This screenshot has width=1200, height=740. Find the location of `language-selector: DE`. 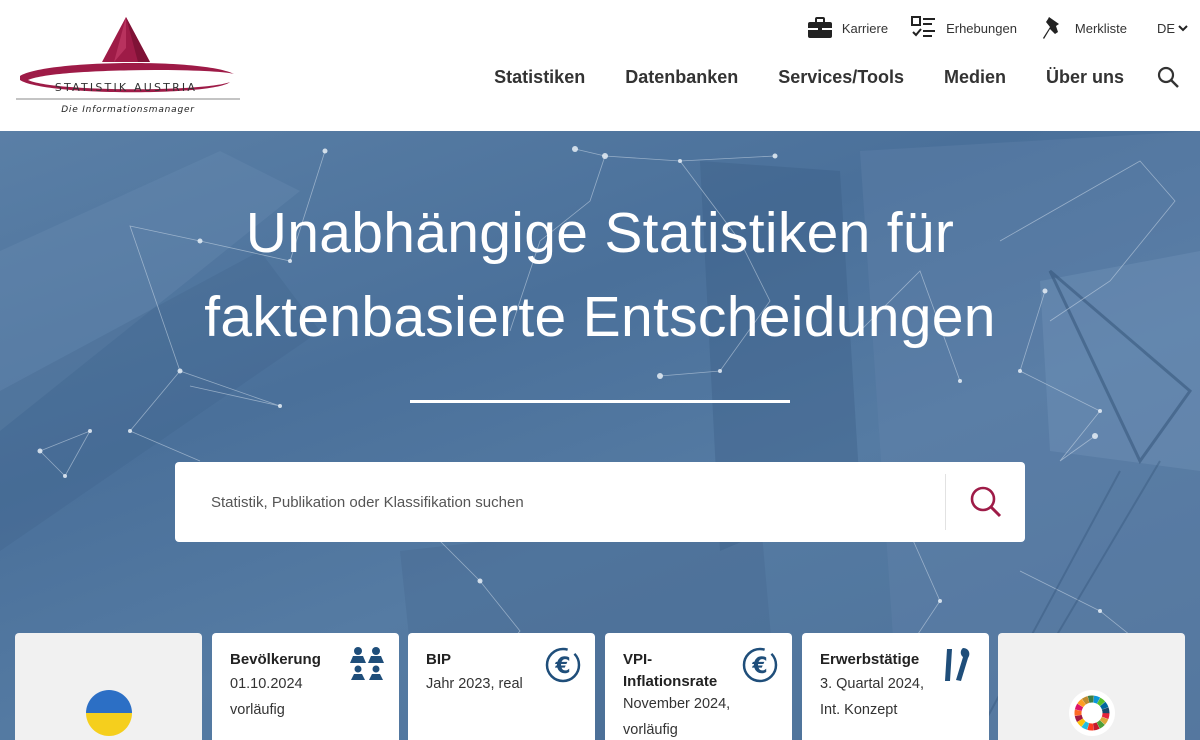

language-selector: DE is located at coordinates (1172, 28).